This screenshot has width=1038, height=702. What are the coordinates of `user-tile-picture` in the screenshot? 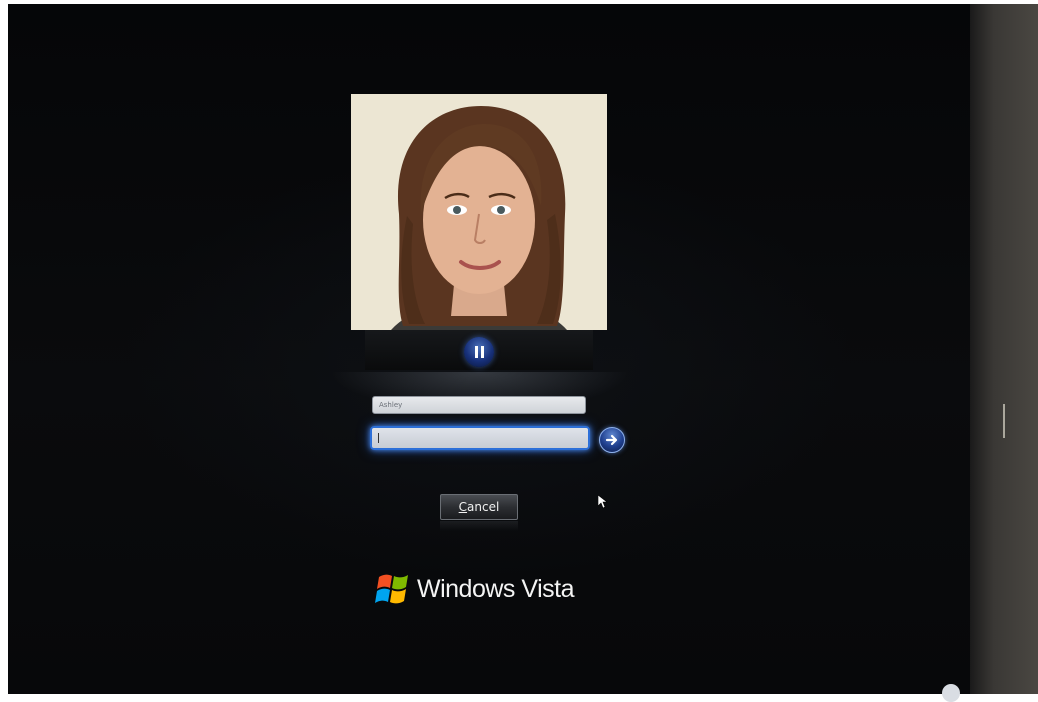 It's located at (479, 212).